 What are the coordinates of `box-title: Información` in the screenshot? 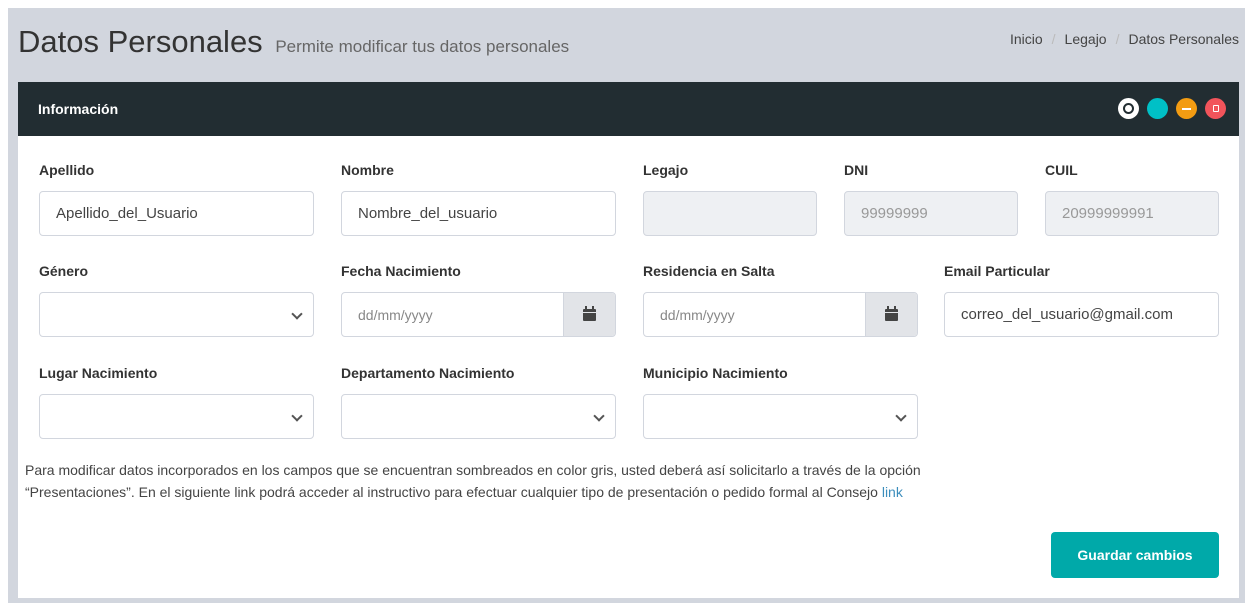 It's located at (78, 109).